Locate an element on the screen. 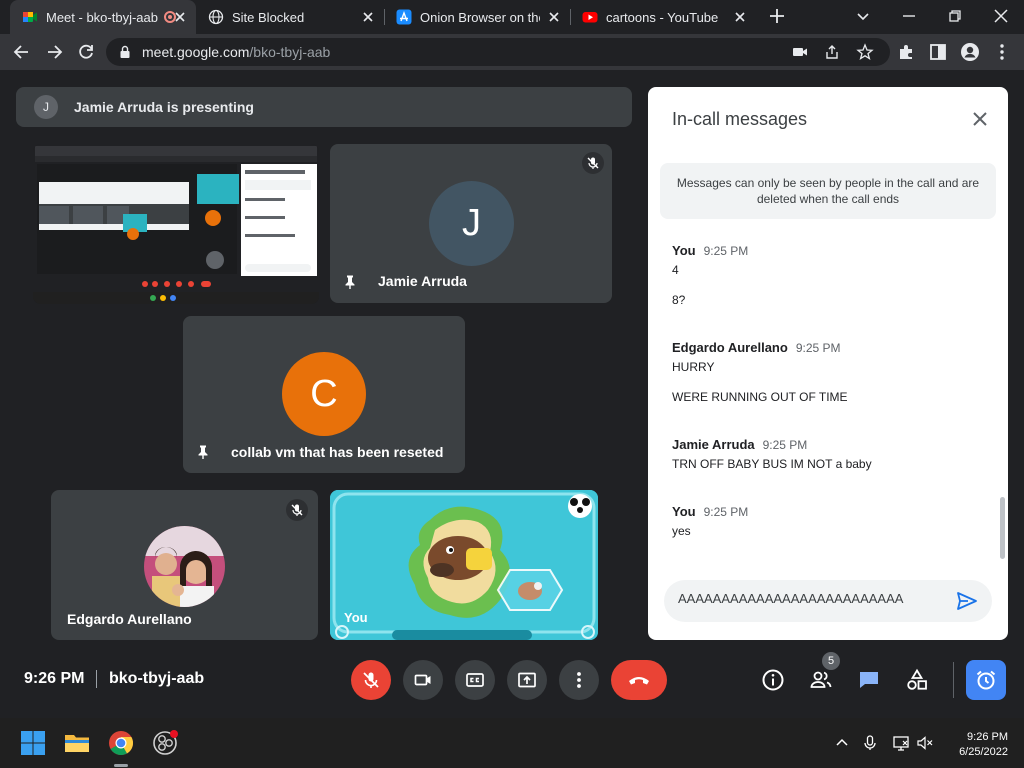 The image size is (1024, 768). url-text: meet.google.com/bko-tbyj-aab is located at coordinates (236, 52).